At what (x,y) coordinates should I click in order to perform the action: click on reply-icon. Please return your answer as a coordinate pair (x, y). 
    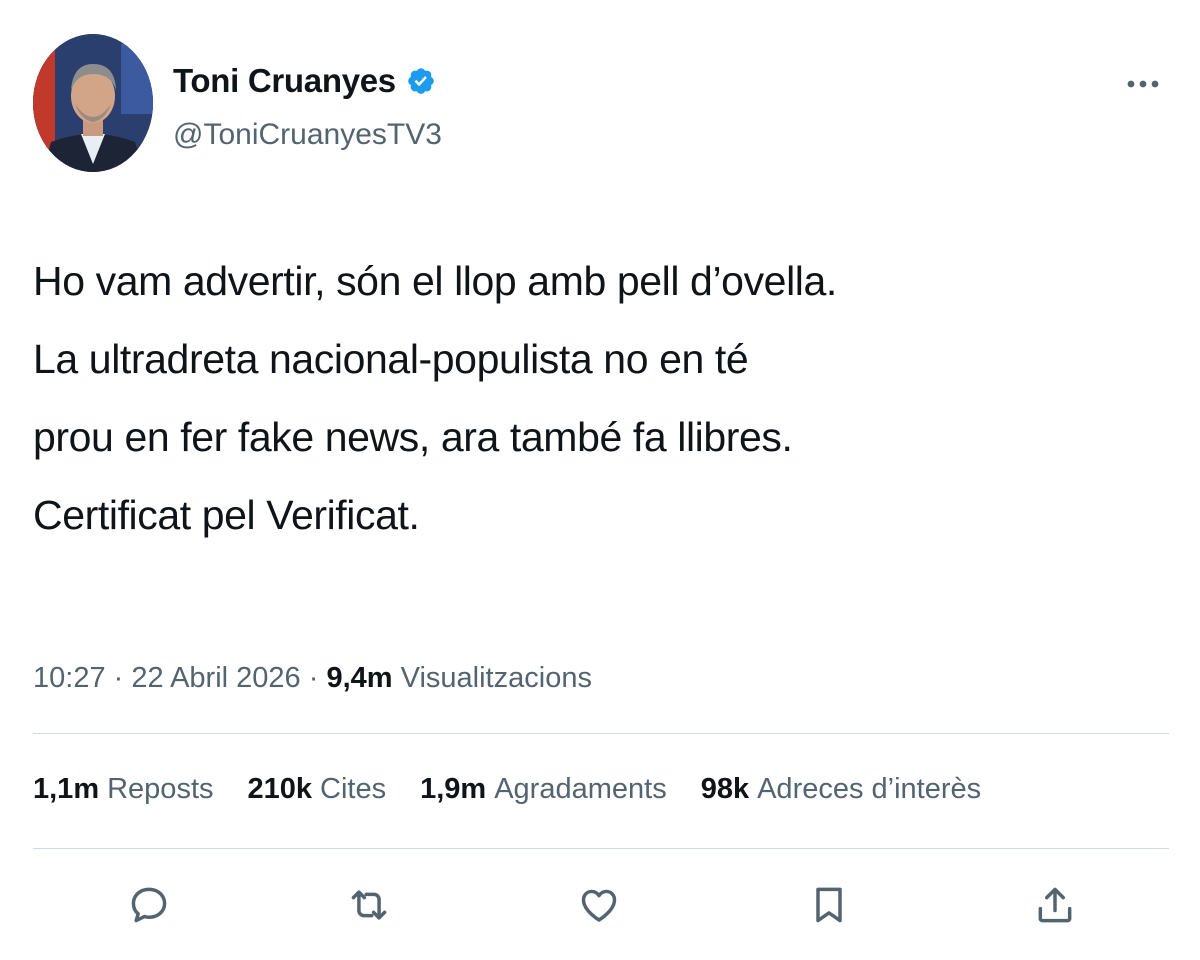
    Looking at the image, I should click on (149, 905).